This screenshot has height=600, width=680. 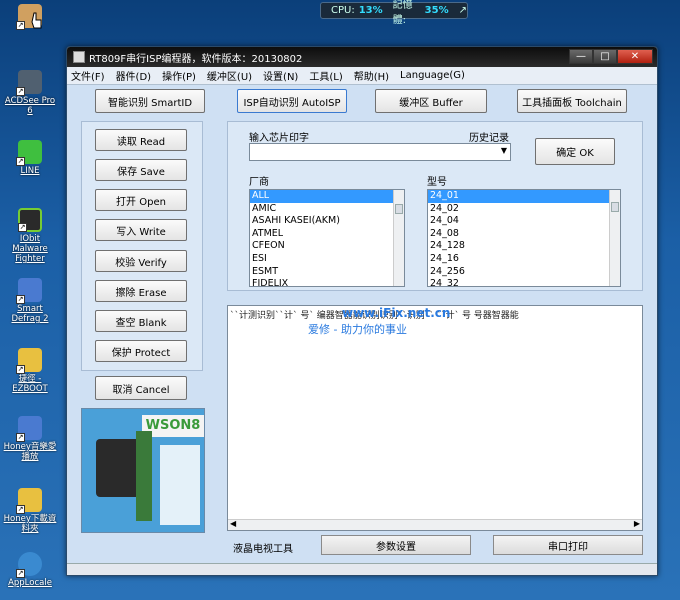 What do you see at coordinates (196, 59) in the screenshot?
I see `window-title: RT809F串行ISP编程器，软件版本：20130802` at bounding box center [196, 59].